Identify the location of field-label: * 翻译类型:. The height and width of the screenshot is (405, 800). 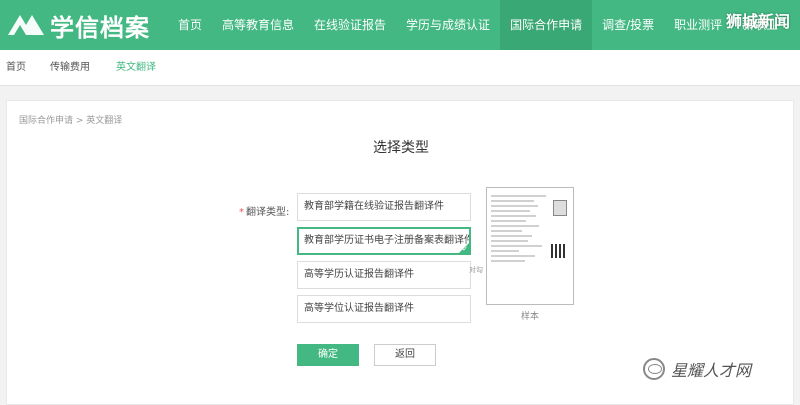
(264, 210).